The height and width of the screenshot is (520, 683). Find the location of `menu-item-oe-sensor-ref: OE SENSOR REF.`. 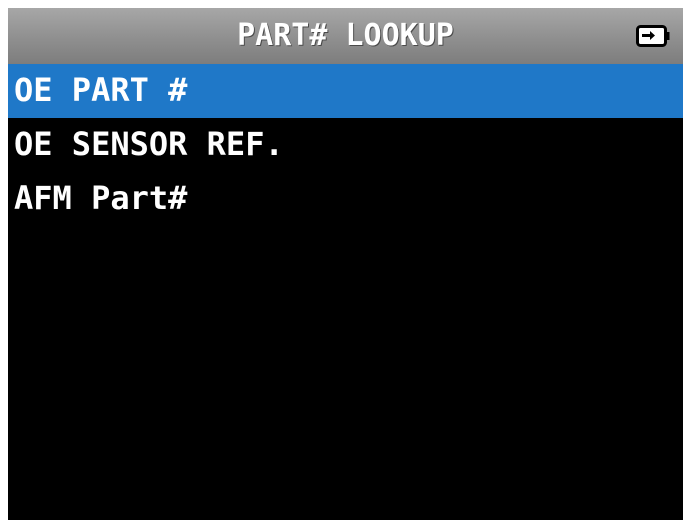

menu-item-oe-sensor-ref: OE SENSOR REF. is located at coordinates (345, 145).